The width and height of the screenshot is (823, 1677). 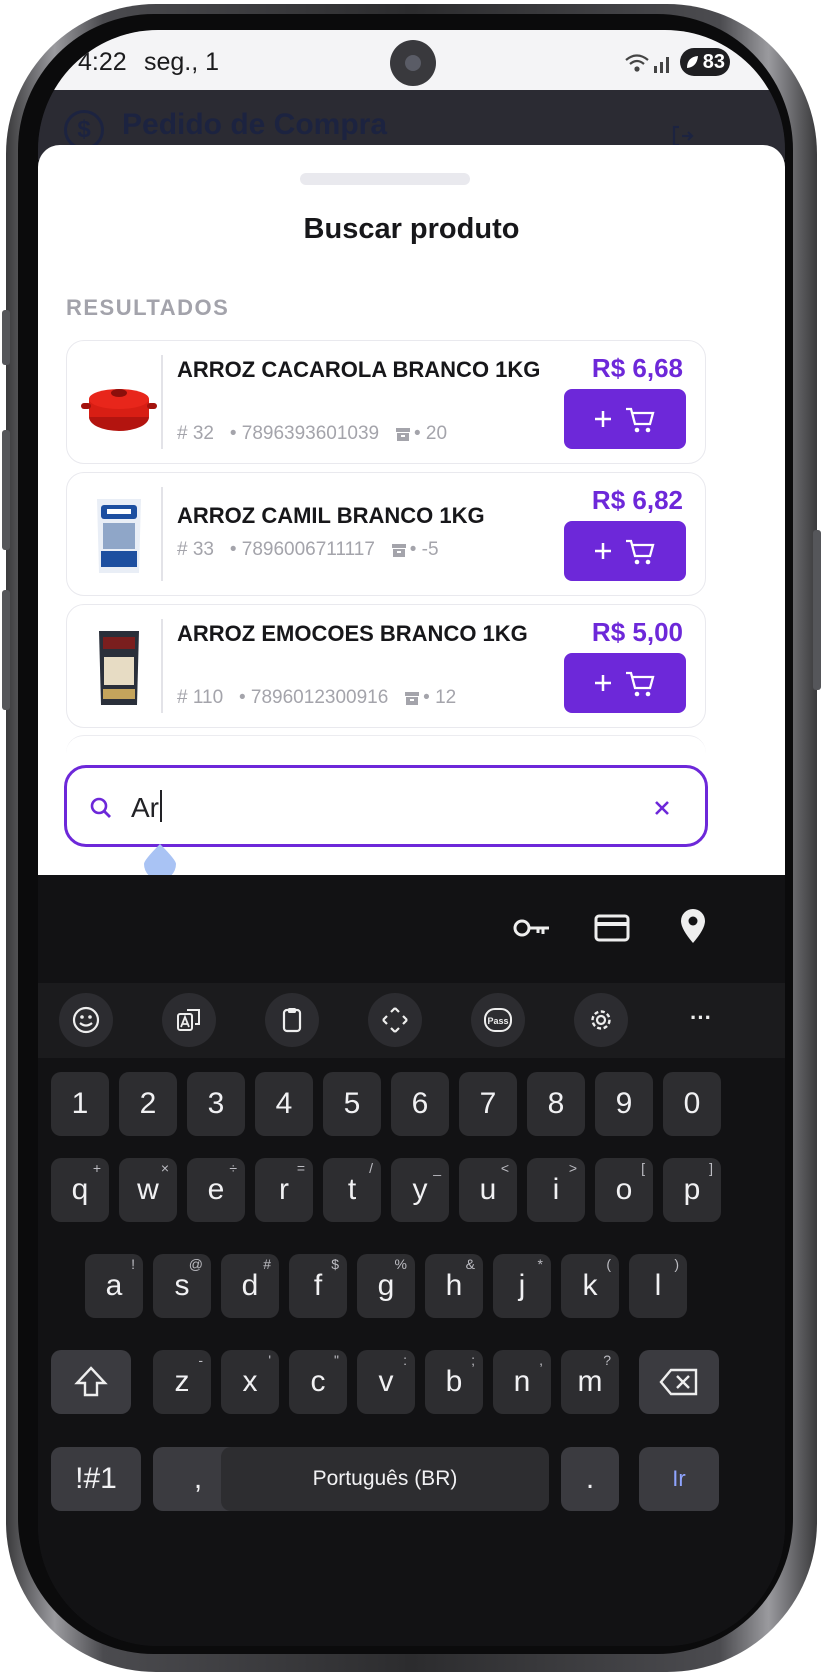 I want to click on search-icon, so click(x=100, y=807).